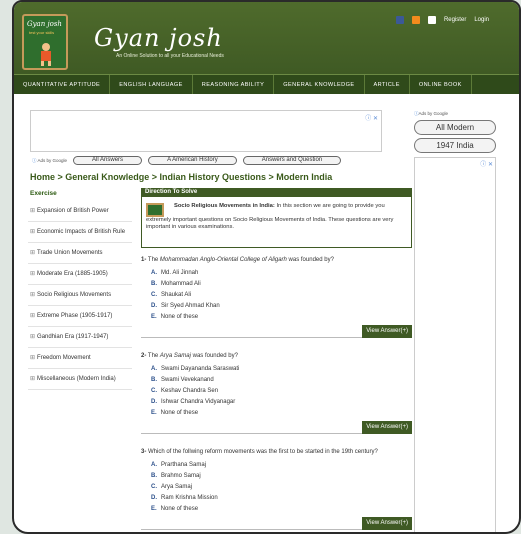  Describe the element at coordinates (281, 380) in the screenshot. I see `option: B. Swami Vevekanand` at that location.